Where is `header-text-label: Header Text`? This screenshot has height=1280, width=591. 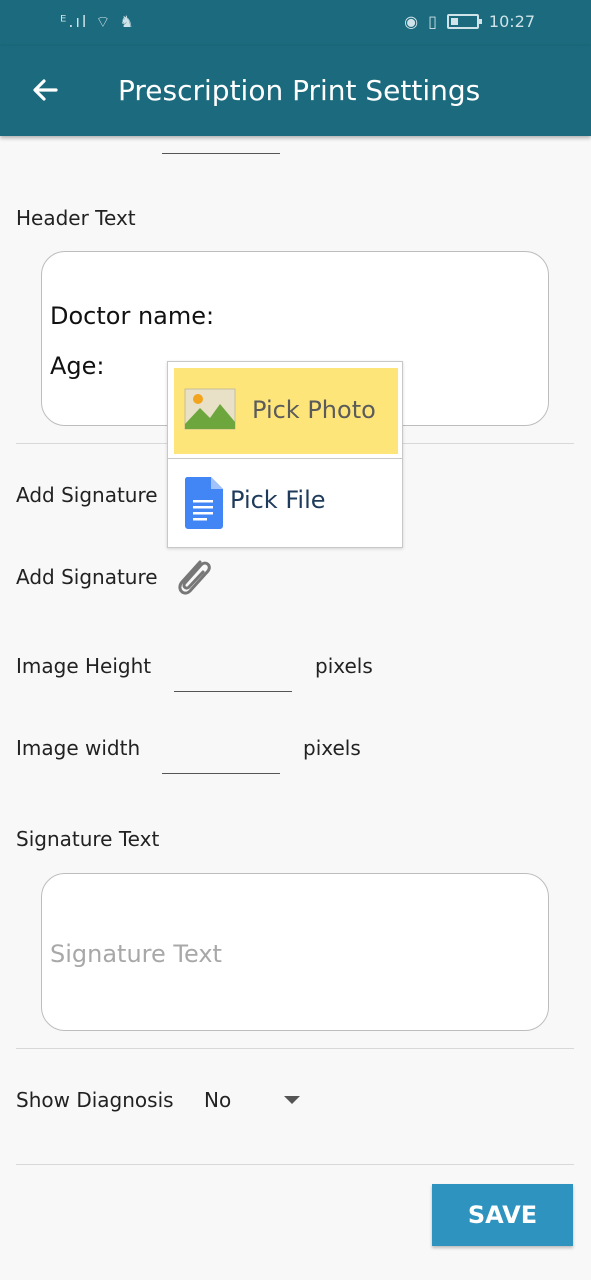 header-text-label: Header Text is located at coordinates (76, 218).